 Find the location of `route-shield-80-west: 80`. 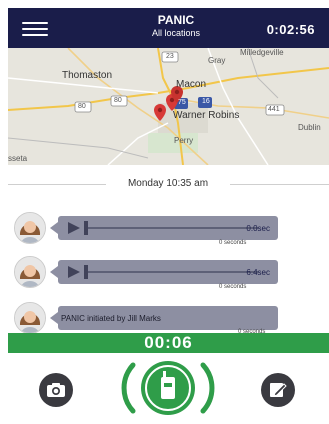

route-shield-80-west: 80 is located at coordinates (82, 106).